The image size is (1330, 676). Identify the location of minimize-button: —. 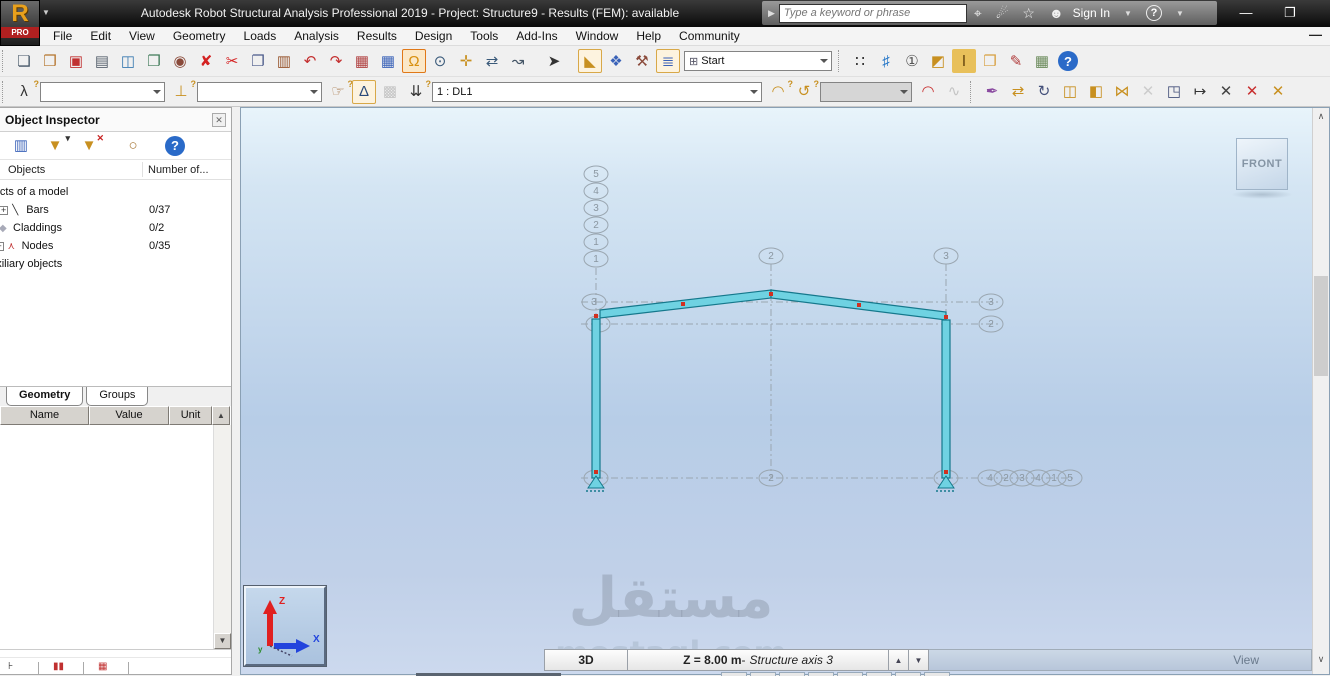
(1246, 13).